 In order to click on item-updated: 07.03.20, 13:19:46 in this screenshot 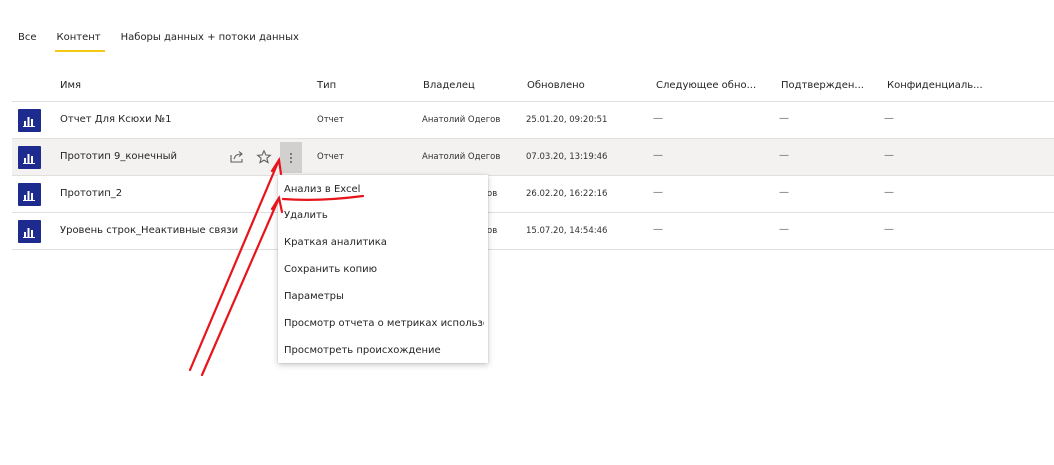, I will do `click(567, 157)`.